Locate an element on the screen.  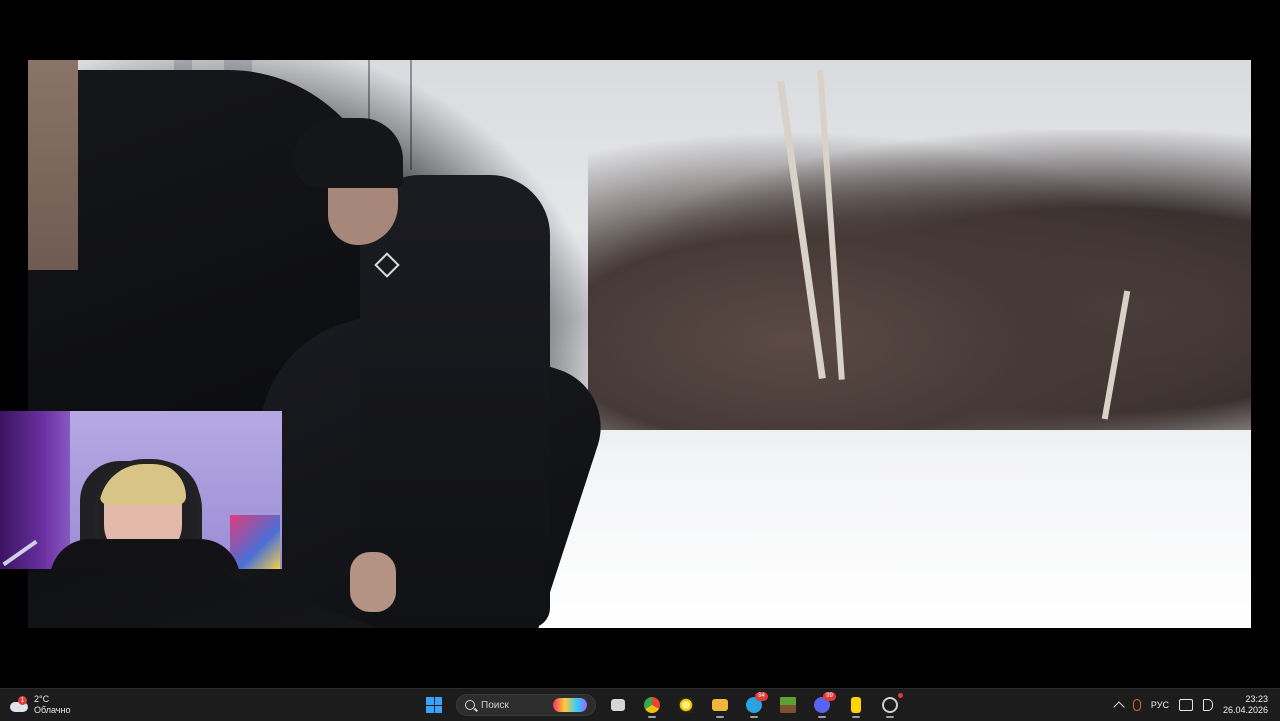
minecraft-icon is located at coordinates (788, 705).